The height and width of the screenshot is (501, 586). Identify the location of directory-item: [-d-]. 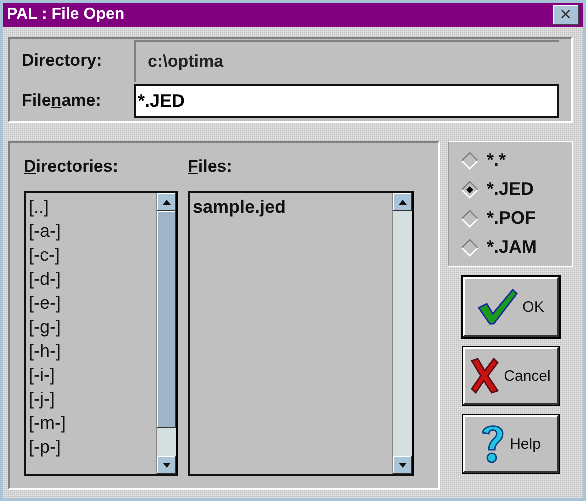
(91, 279).